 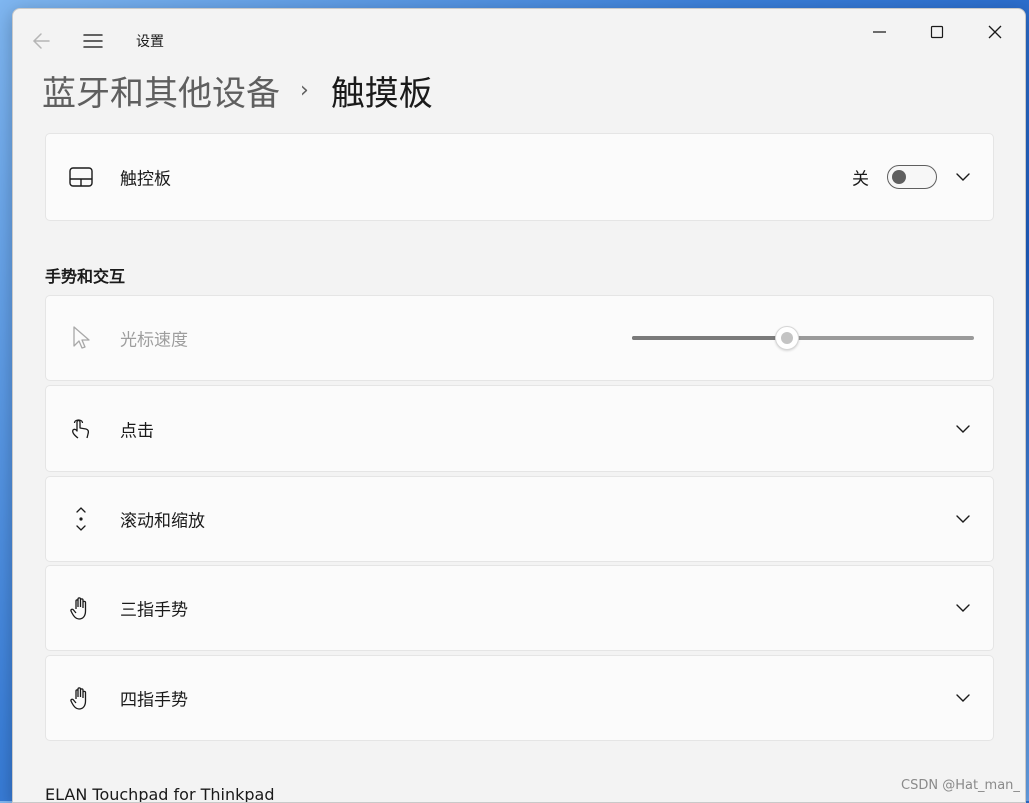 I want to click on close-button, so click(x=995, y=32).